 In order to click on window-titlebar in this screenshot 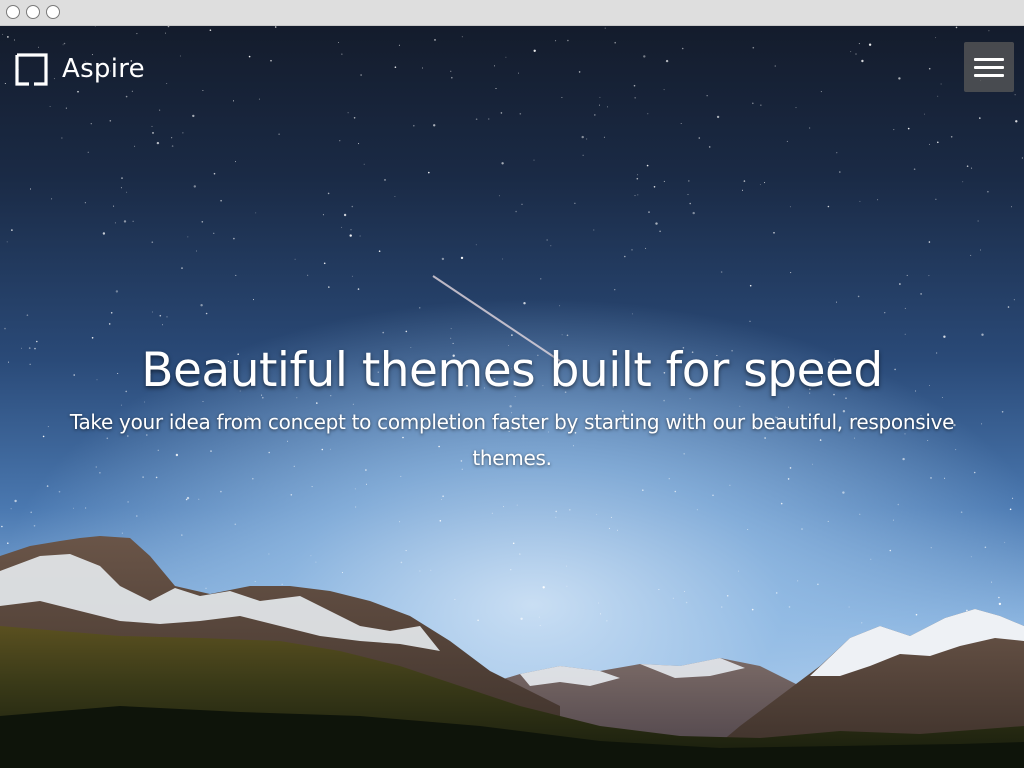, I will do `click(512, 13)`.